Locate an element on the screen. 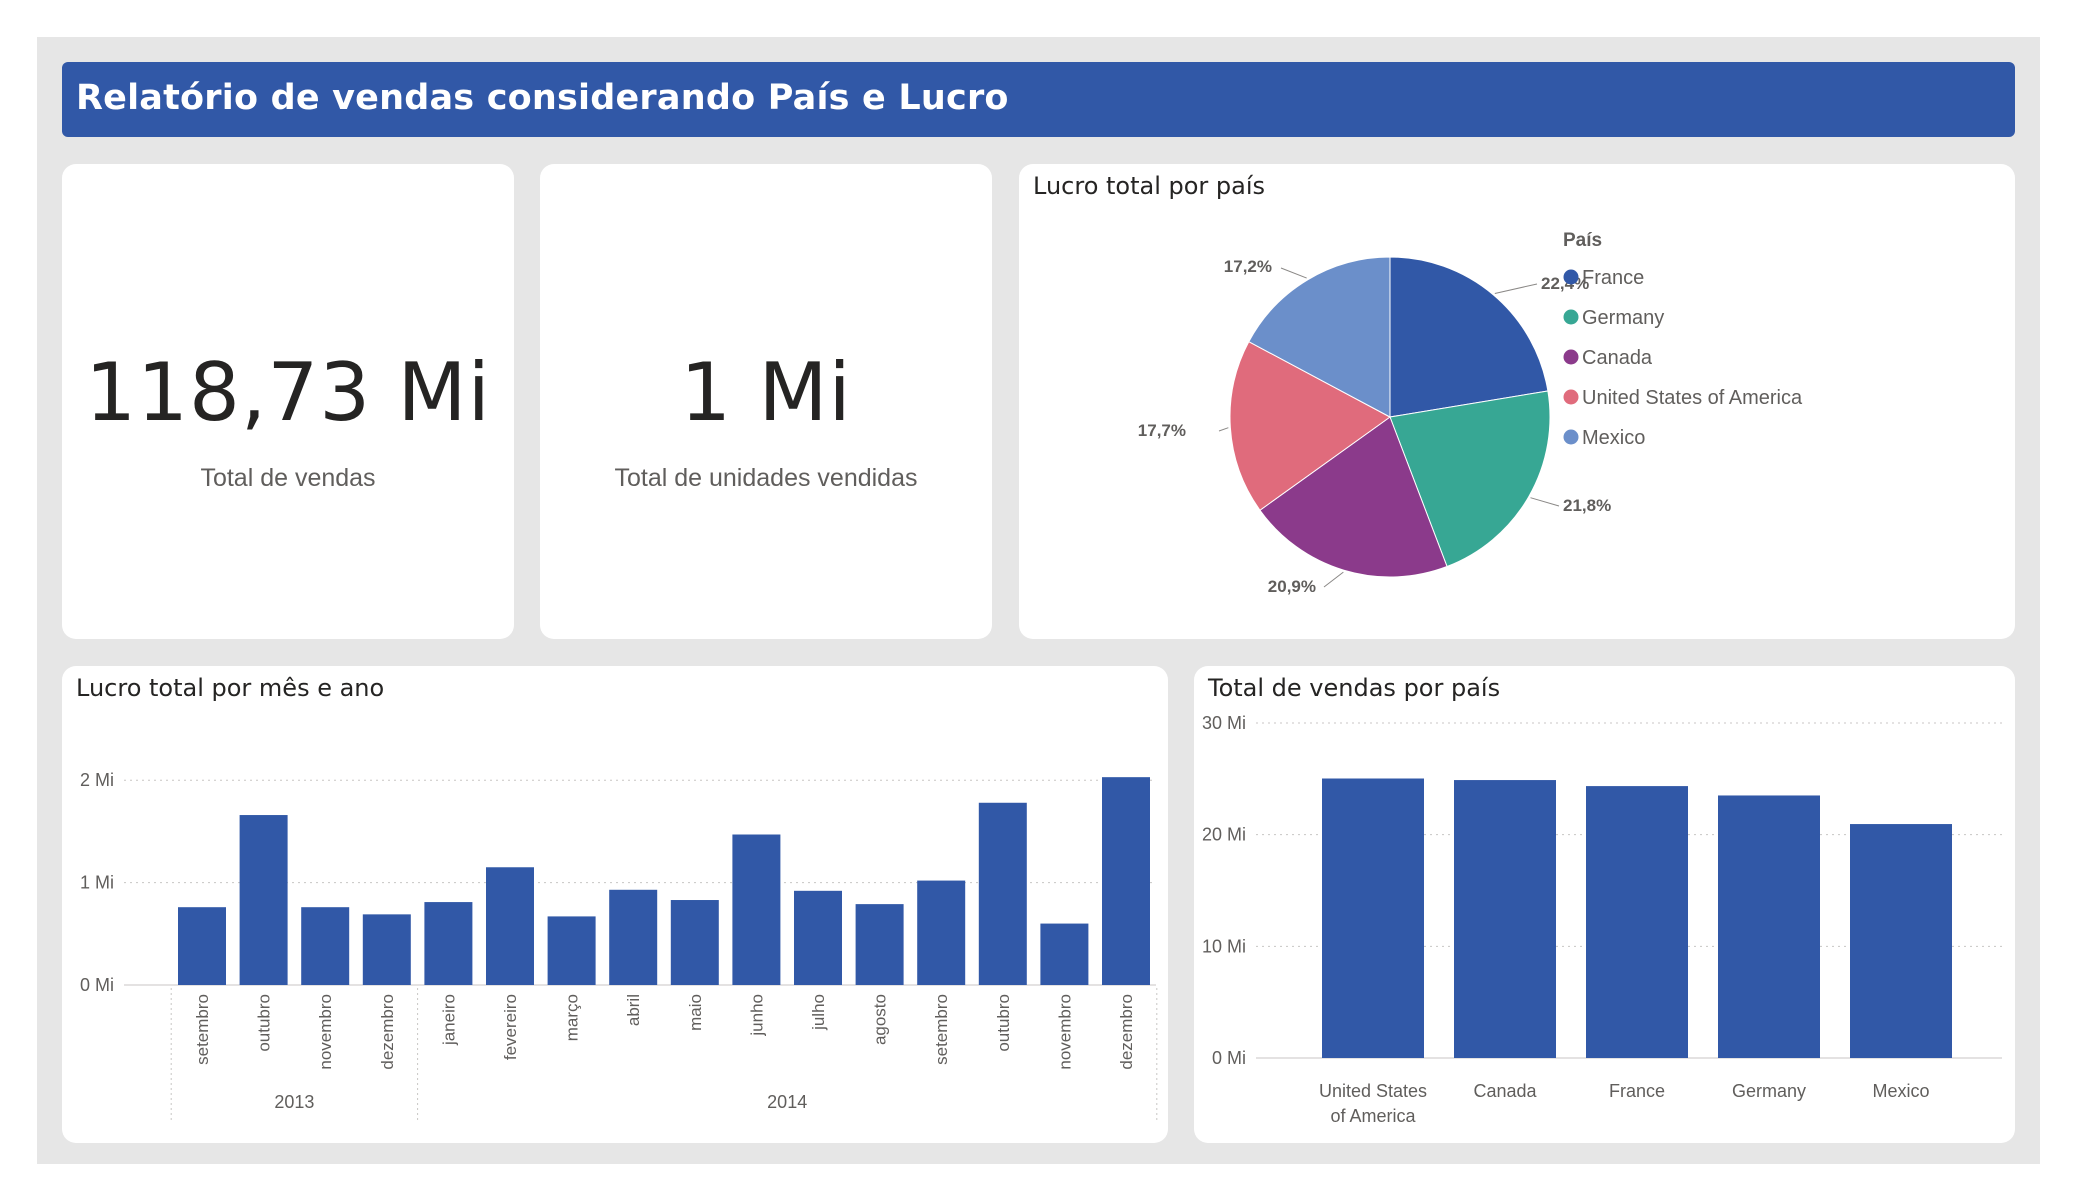 The image size is (2075, 1200). pie-legend-title: País is located at coordinates (1582, 240).